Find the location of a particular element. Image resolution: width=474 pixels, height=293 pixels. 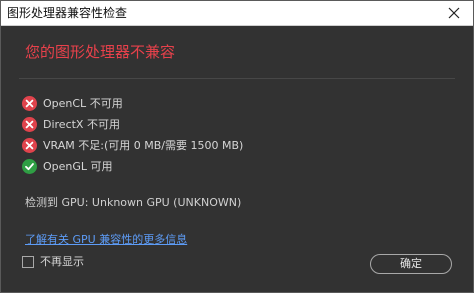

divider is located at coordinates (237, 78).